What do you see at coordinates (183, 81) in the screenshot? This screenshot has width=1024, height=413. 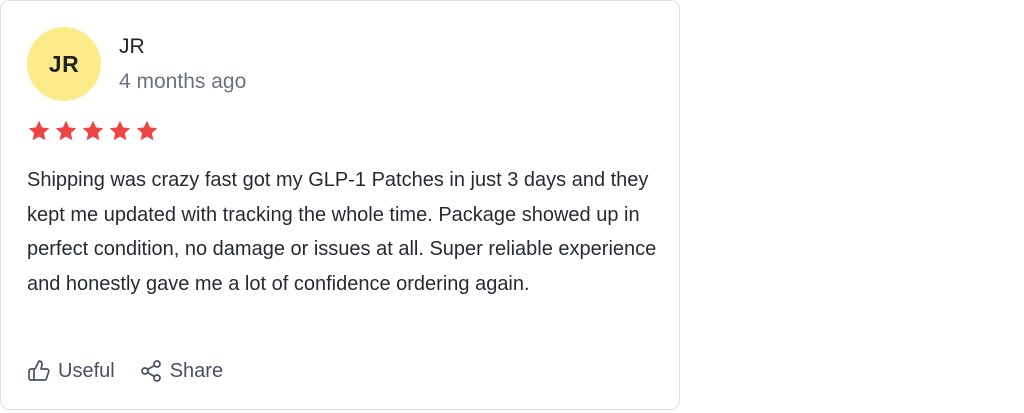 I see `review-date: 4 months ago` at bounding box center [183, 81].